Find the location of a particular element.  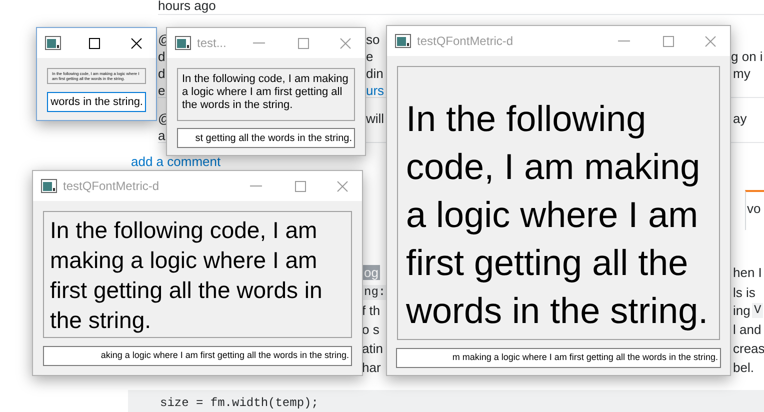

text-fragment: ls is is located at coordinates (744, 292).